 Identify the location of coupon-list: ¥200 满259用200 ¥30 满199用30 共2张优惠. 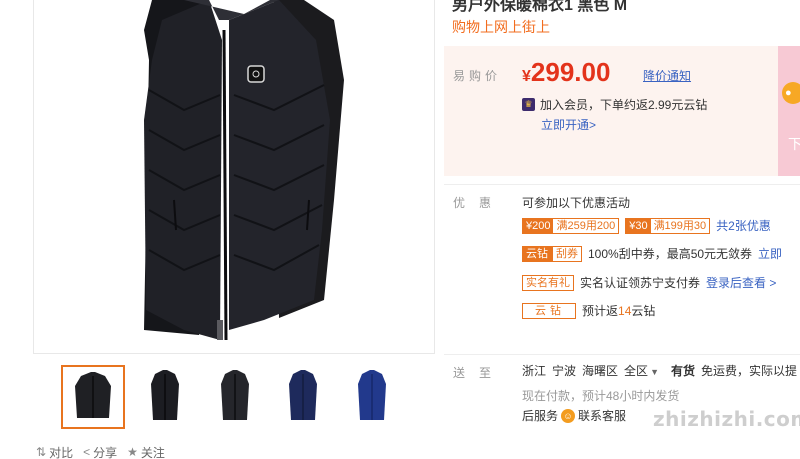
(646, 225).